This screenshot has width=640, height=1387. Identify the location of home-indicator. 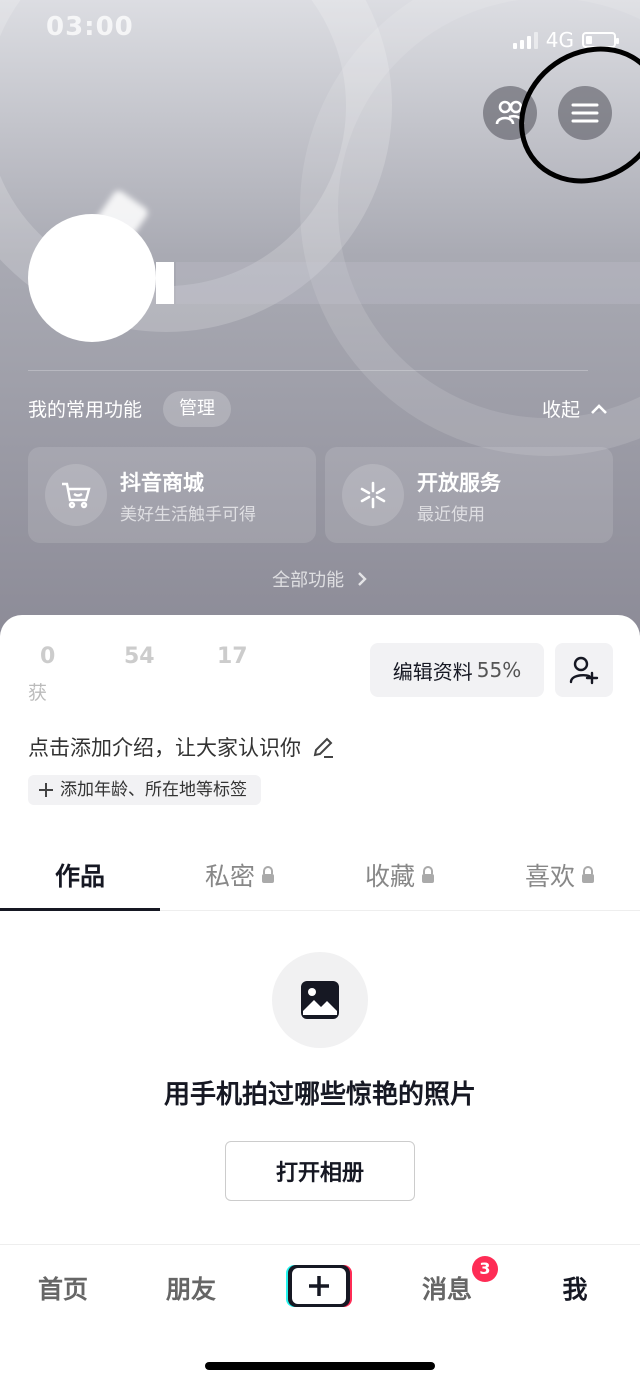
(320, 1366).